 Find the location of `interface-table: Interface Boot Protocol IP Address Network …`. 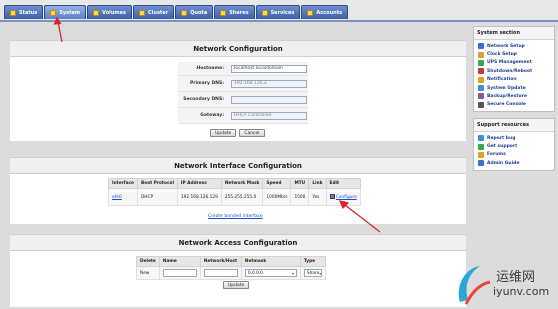

interface-table: Interface Boot Protocol IP Address Network … is located at coordinates (234, 192).